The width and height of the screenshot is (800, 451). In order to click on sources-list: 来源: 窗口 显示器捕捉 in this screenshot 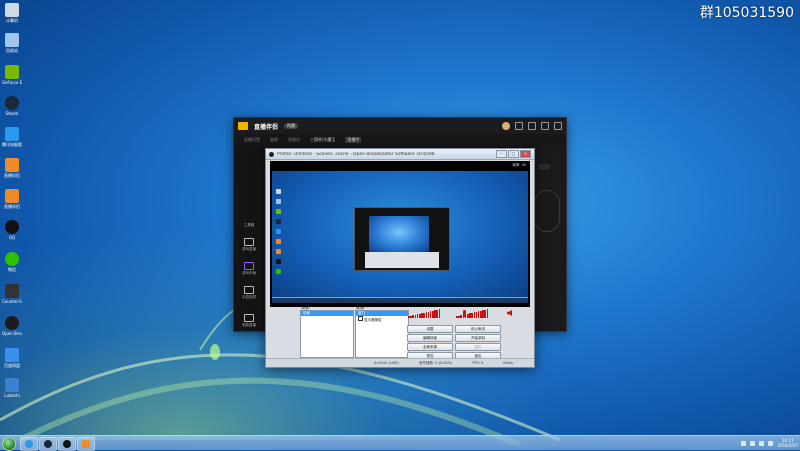, I will do `click(382, 331)`.